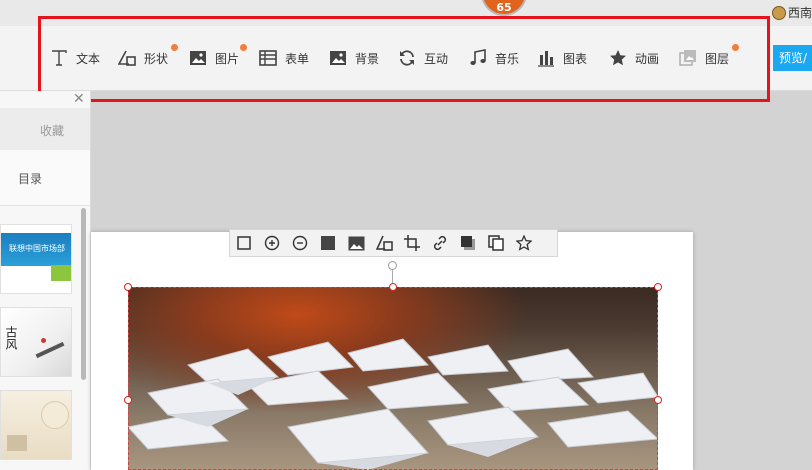  What do you see at coordinates (468, 243) in the screenshot?
I see `shadow-icon` at bounding box center [468, 243].